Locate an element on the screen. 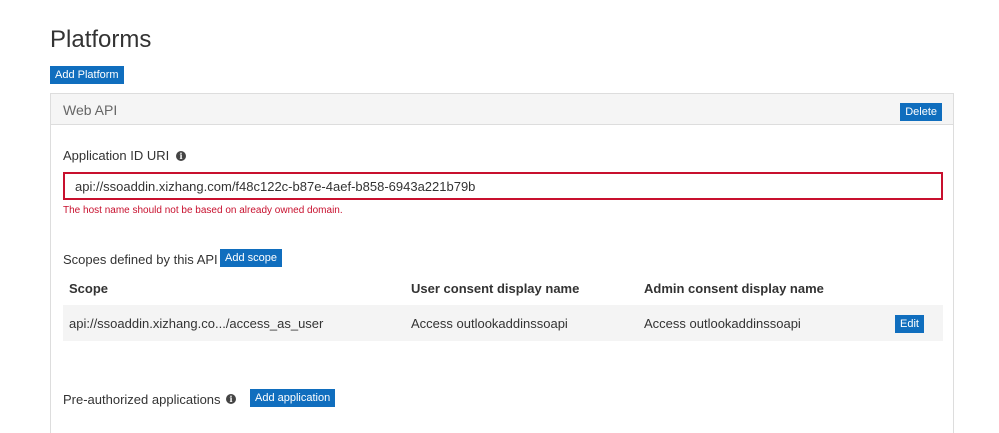 This screenshot has height=433, width=999. column-header-user-consent: User consent display name is located at coordinates (495, 288).